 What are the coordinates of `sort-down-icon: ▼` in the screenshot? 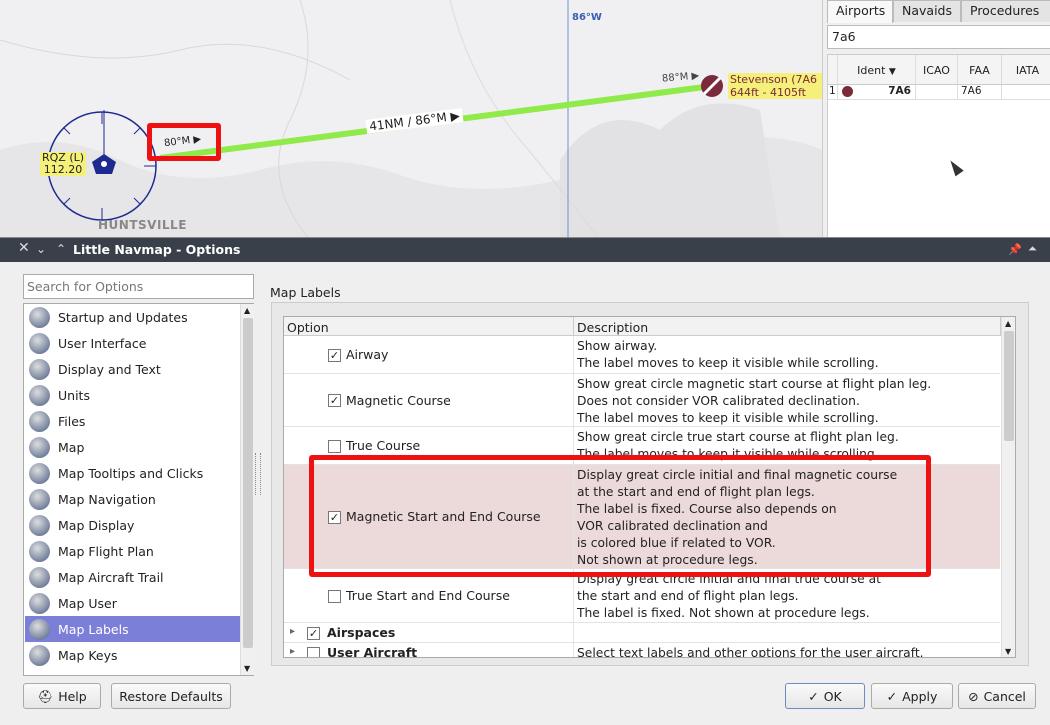 It's located at (892, 72).